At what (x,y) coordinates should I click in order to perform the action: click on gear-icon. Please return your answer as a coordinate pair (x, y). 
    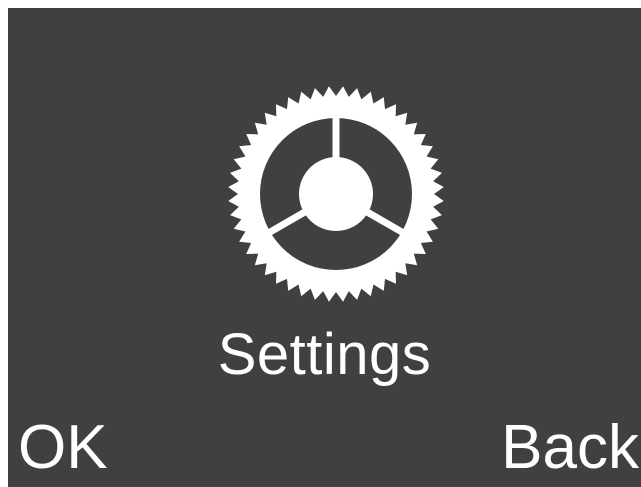
    Looking at the image, I should click on (336, 194).